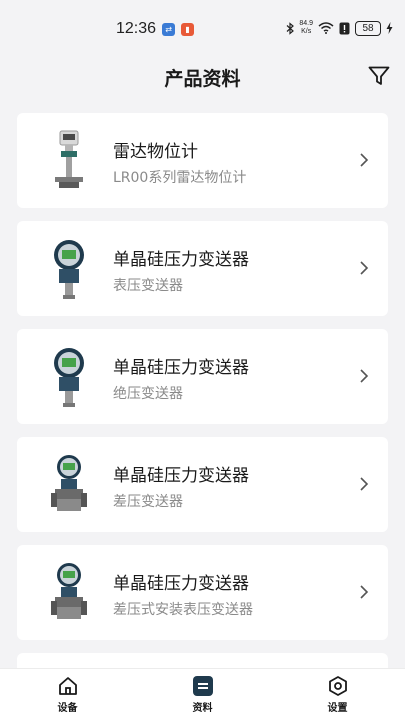 The height and width of the screenshot is (720, 405). What do you see at coordinates (183, 610) in the screenshot?
I see `product-subtitle: 差压式安装表压变送器` at bounding box center [183, 610].